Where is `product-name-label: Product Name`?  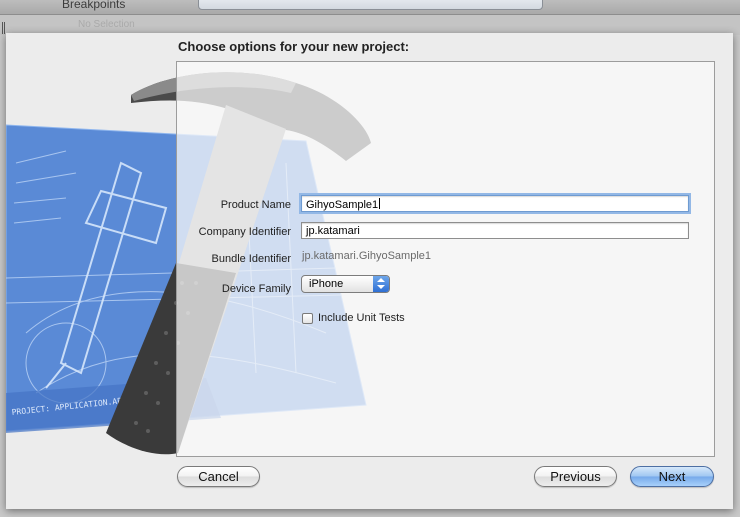
product-name-label: Product Name is located at coordinates (255, 205).